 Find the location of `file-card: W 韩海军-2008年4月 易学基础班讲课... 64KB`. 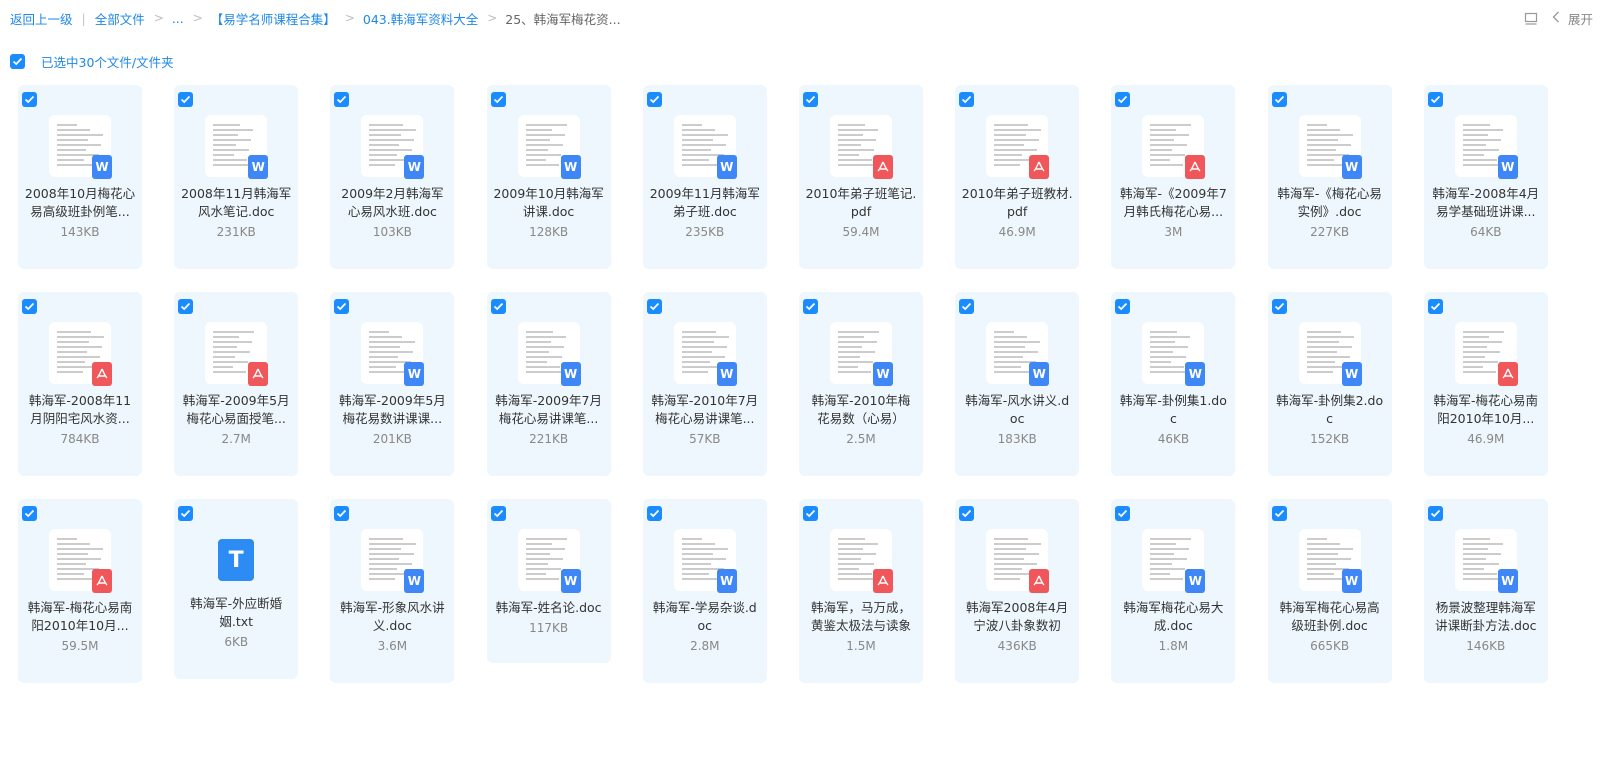

file-card: W 韩海军-2008年4月 易学基础班讲课... 64KB is located at coordinates (1485, 177).